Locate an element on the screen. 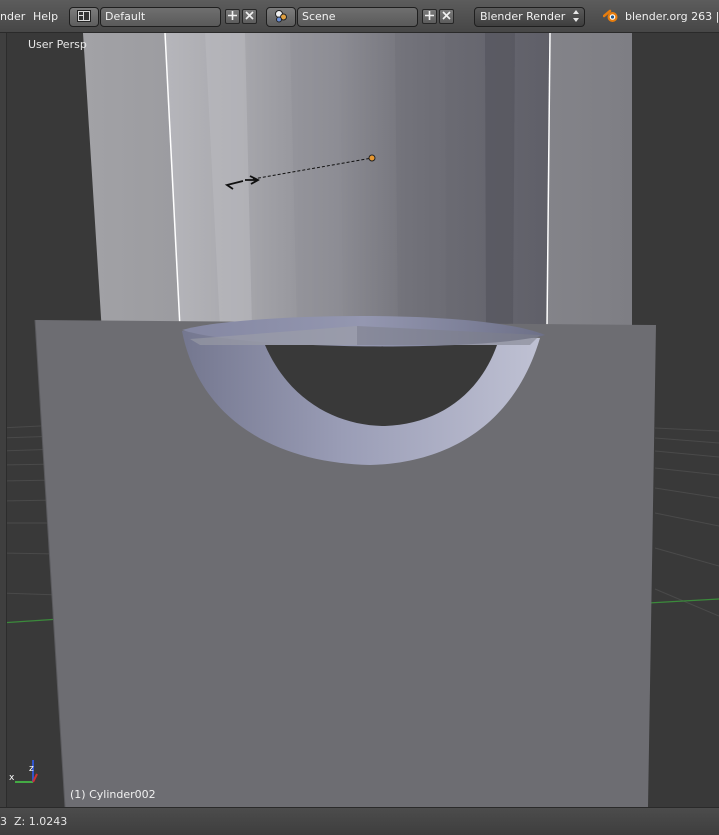 This screenshot has height=835, width=719. scene-icon is located at coordinates (281, 17).